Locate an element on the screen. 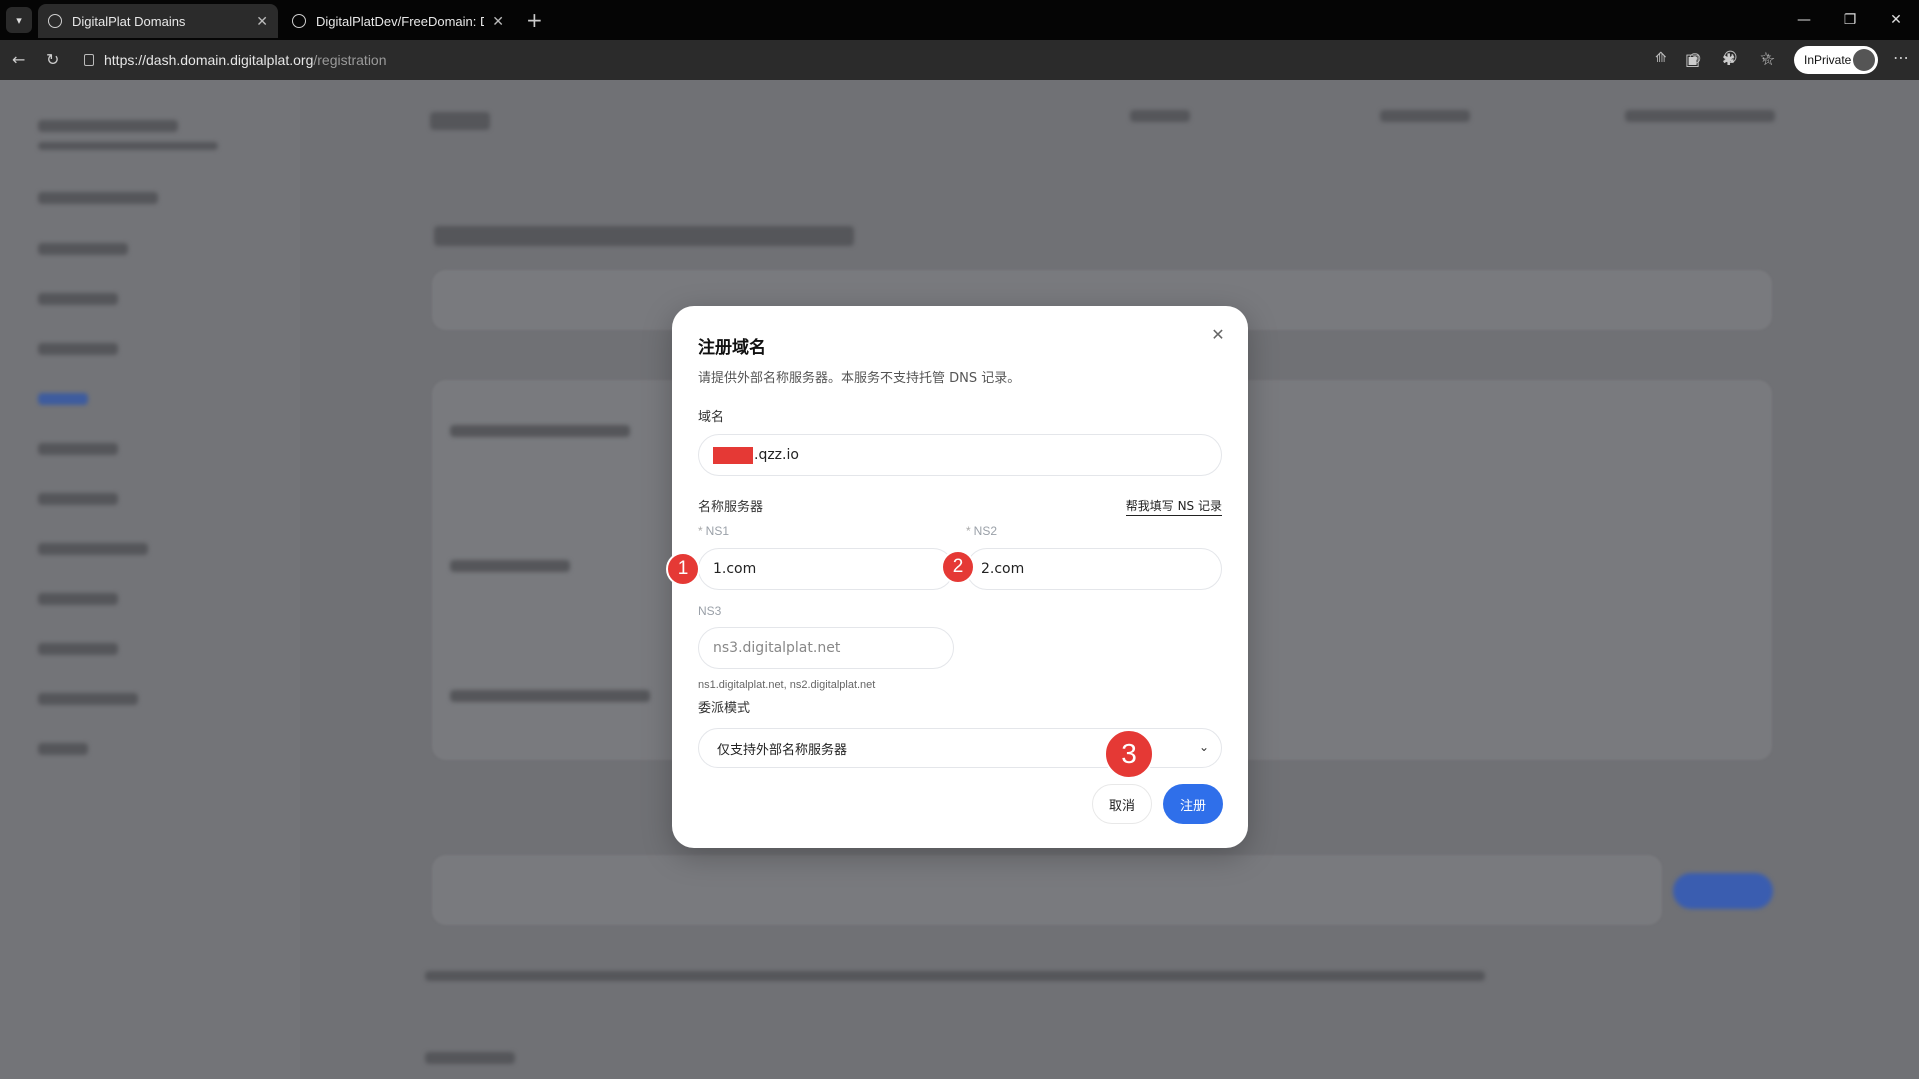 The width and height of the screenshot is (1919, 1079). avatar is located at coordinates (1864, 60).